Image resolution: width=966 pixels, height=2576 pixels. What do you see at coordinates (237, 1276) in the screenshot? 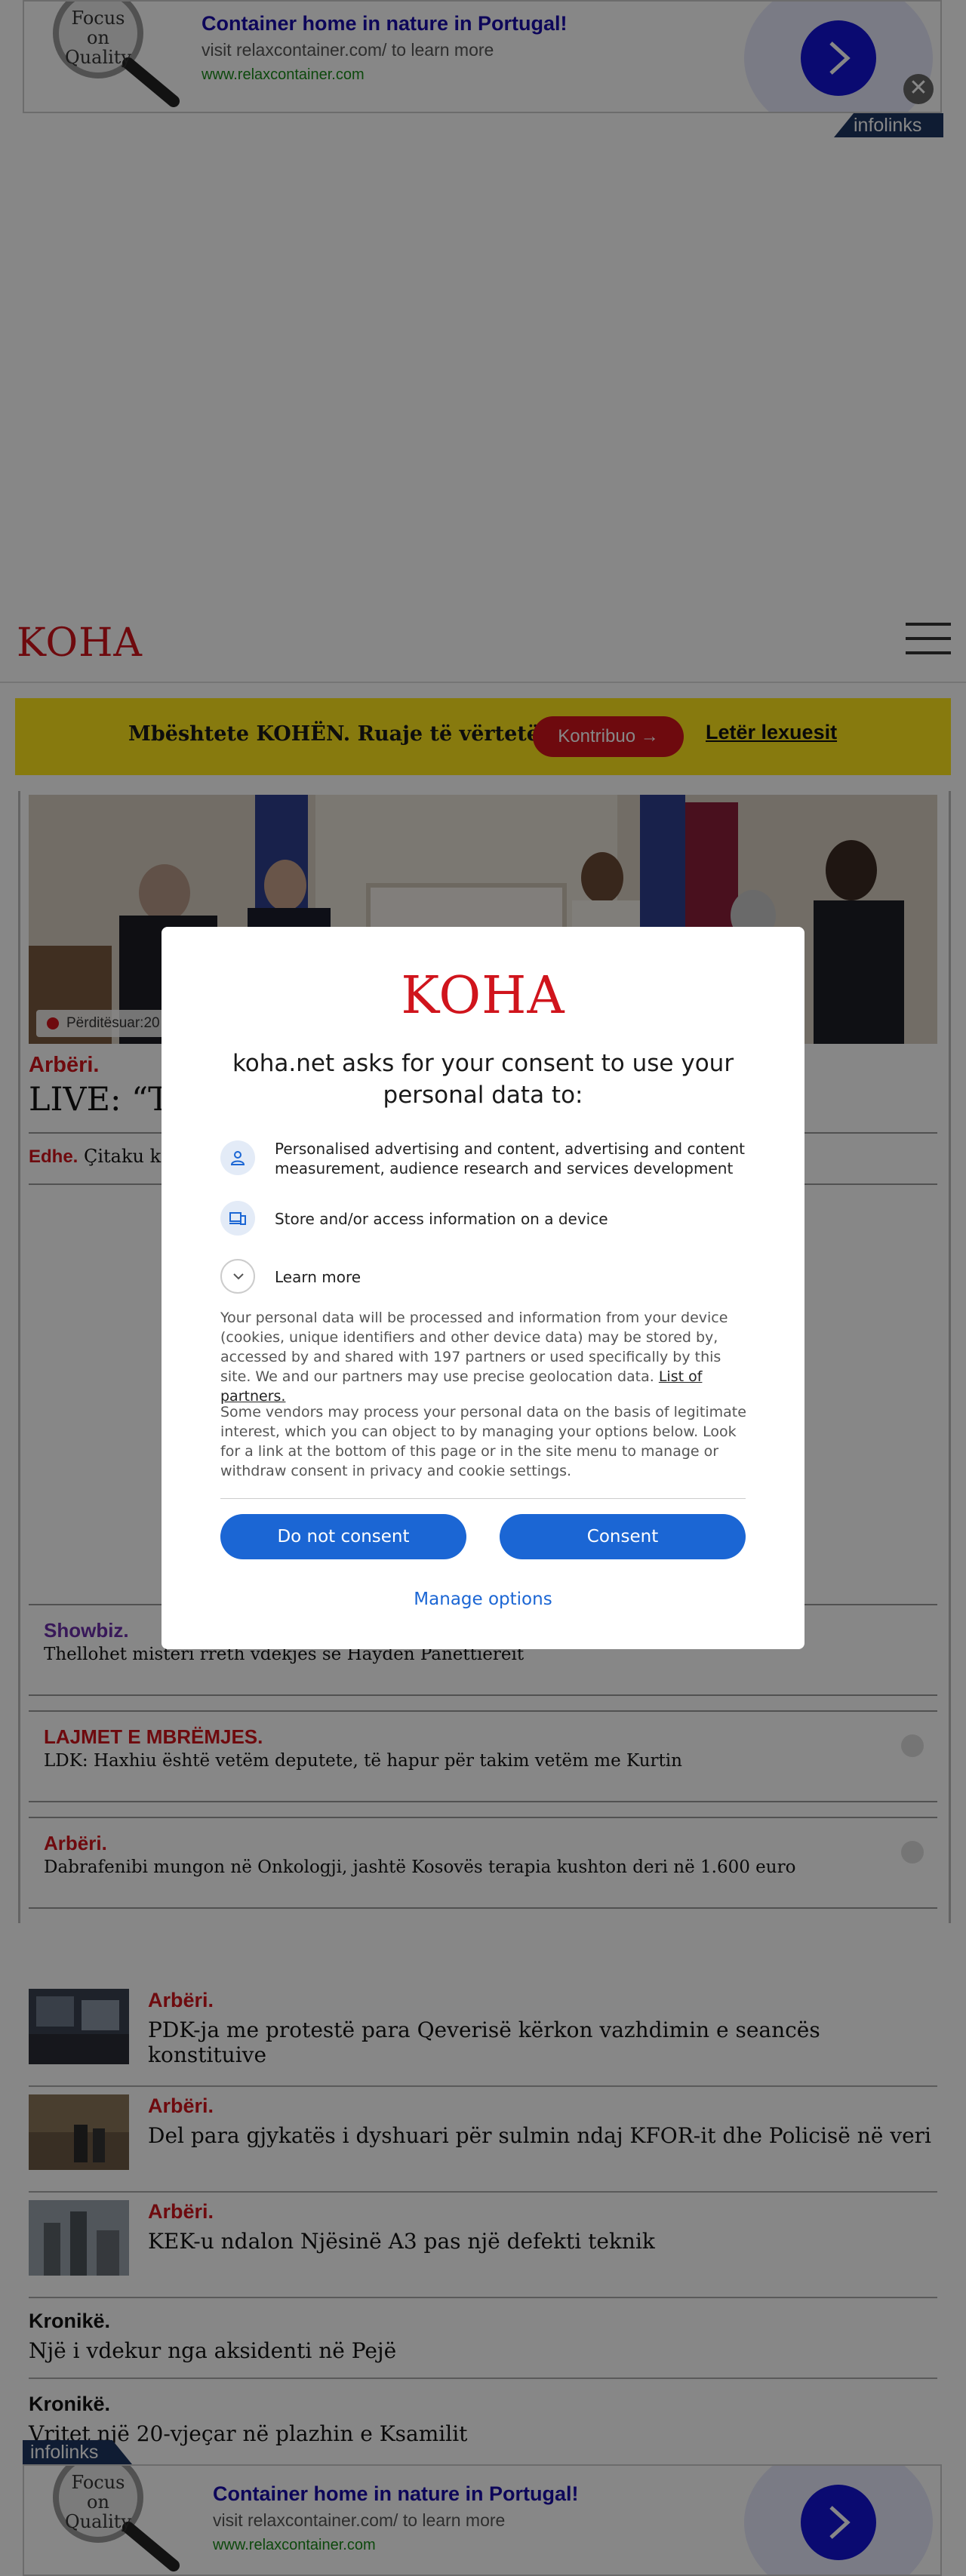
I see `chevron-down-icon` at bounding box center [237, 1276].